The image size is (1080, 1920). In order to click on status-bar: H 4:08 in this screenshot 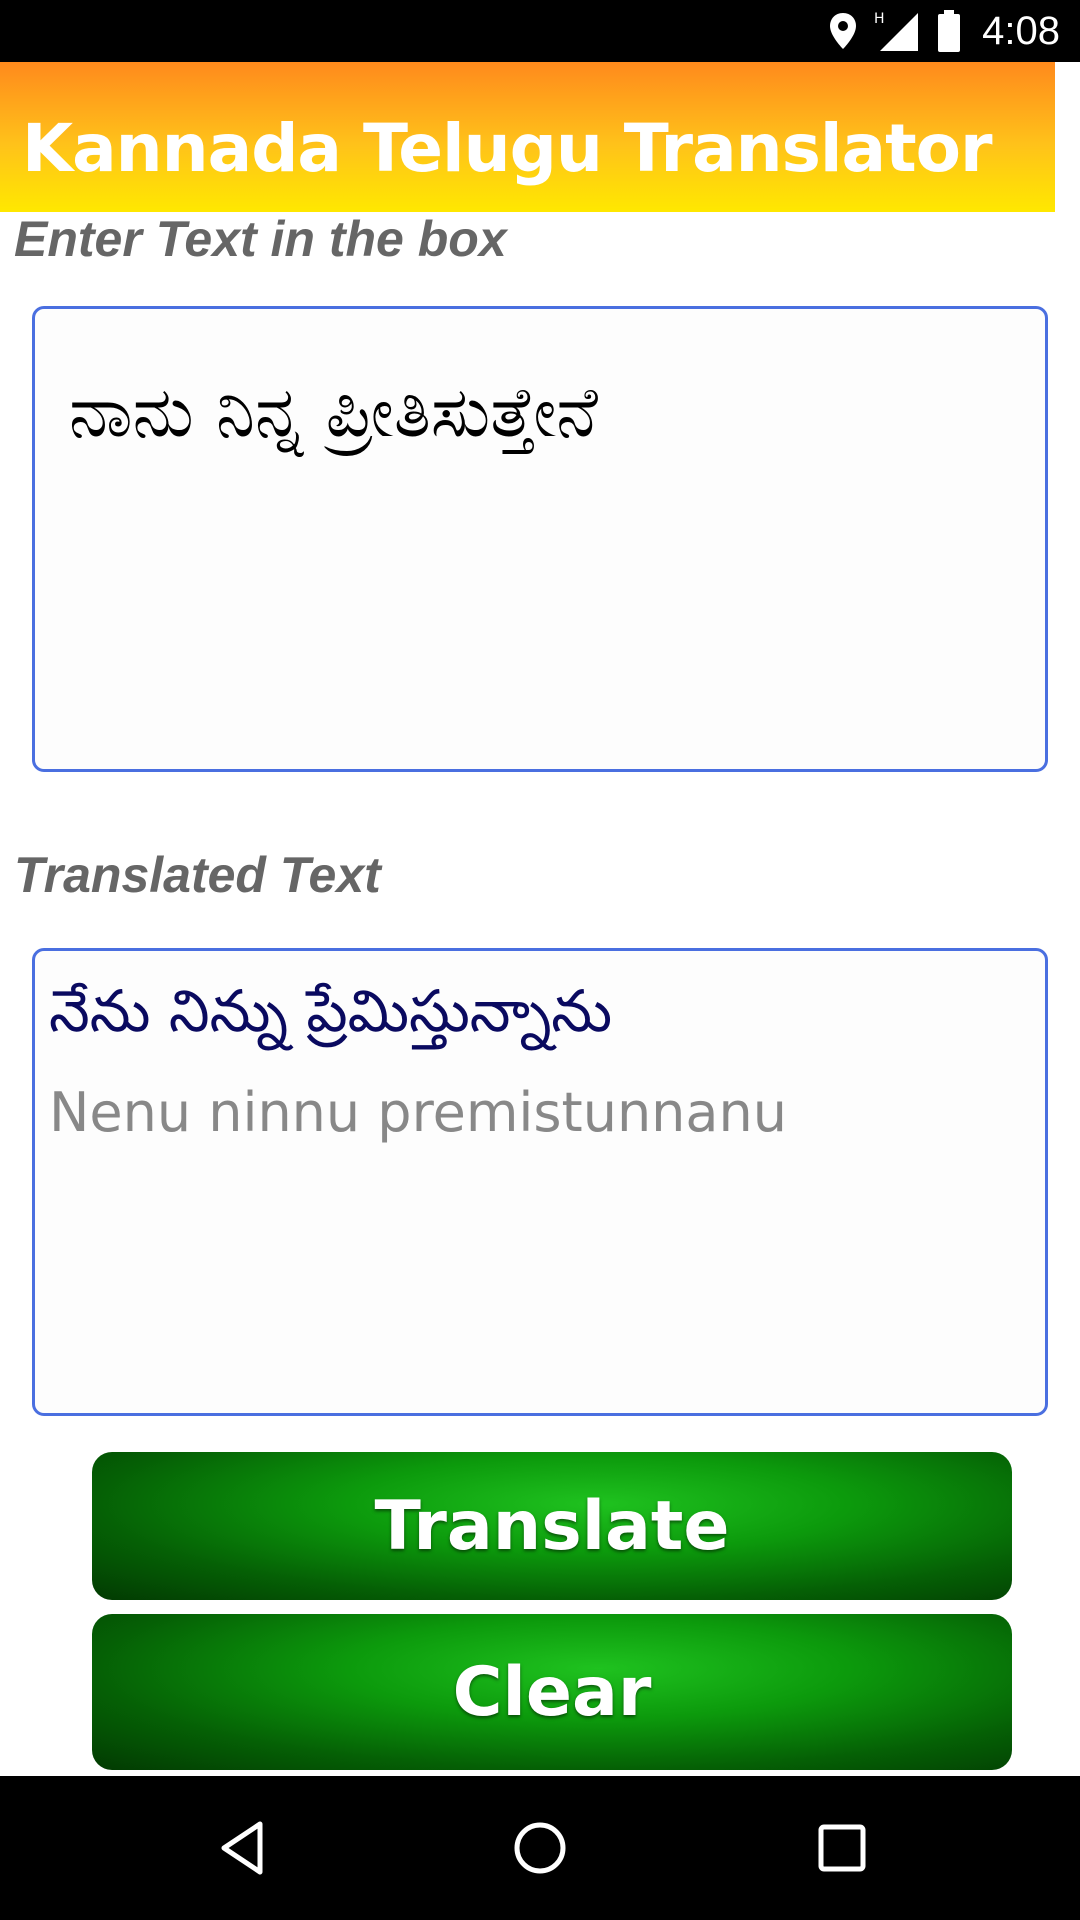, I will do `click(540, 31)`.